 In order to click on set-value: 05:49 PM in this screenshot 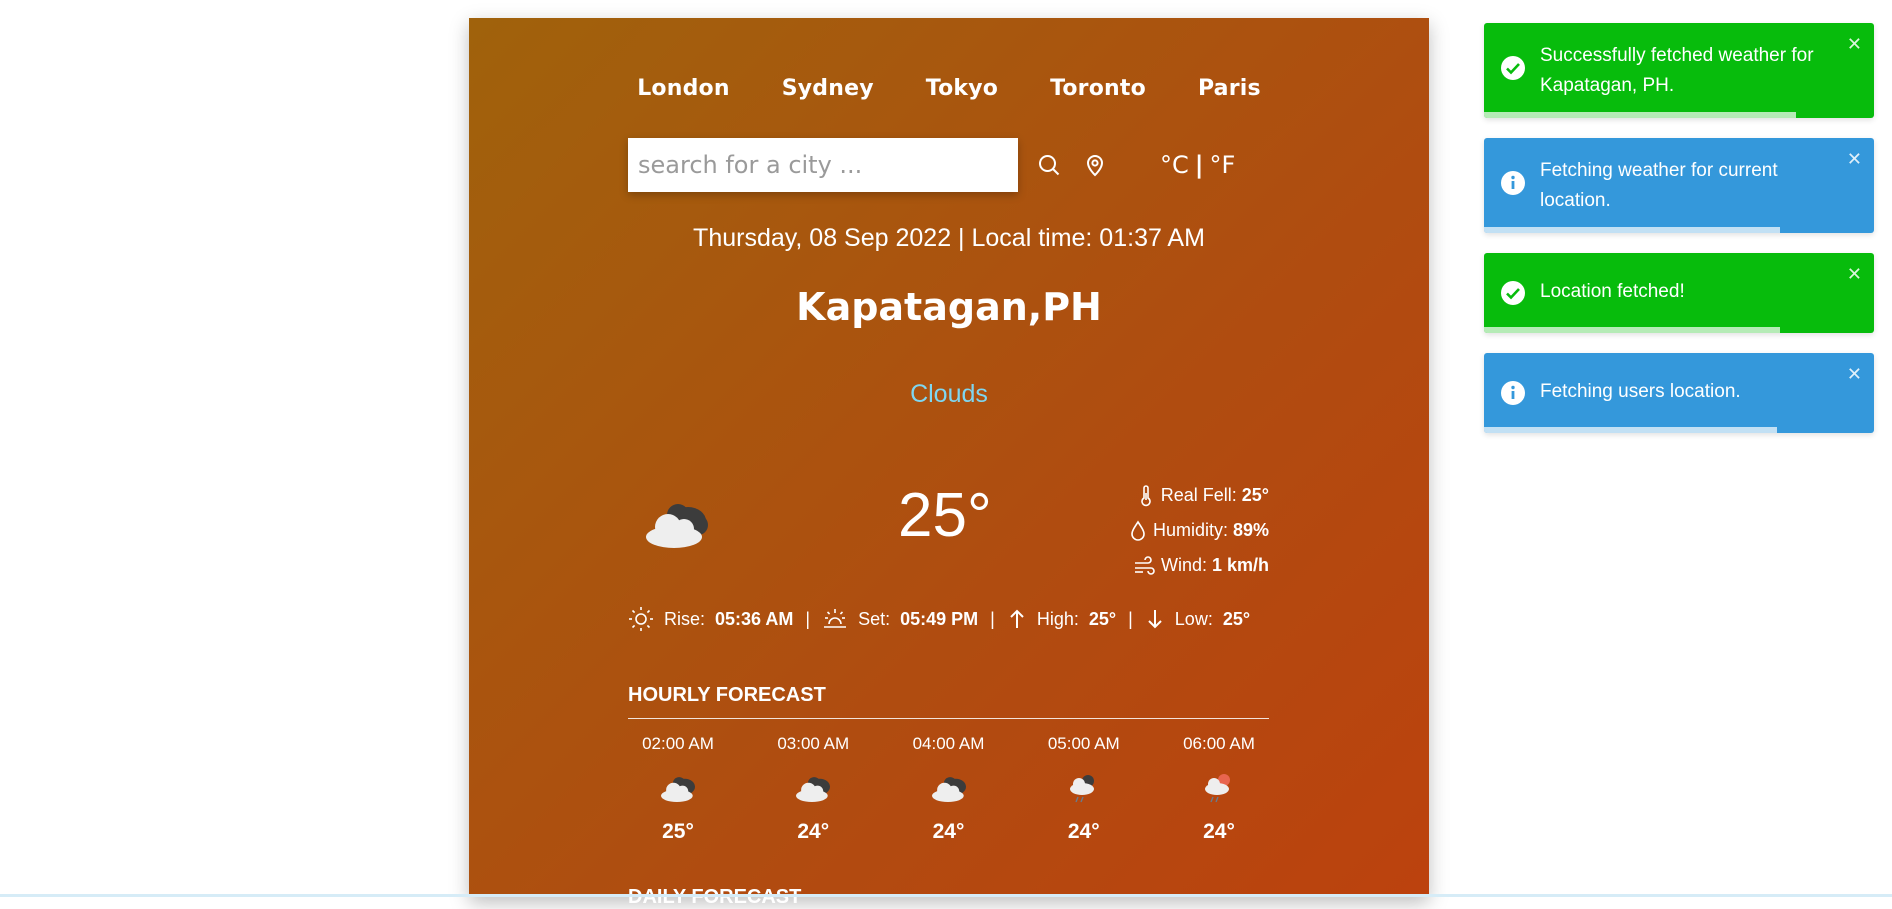, I will do `click(939, 618)`.